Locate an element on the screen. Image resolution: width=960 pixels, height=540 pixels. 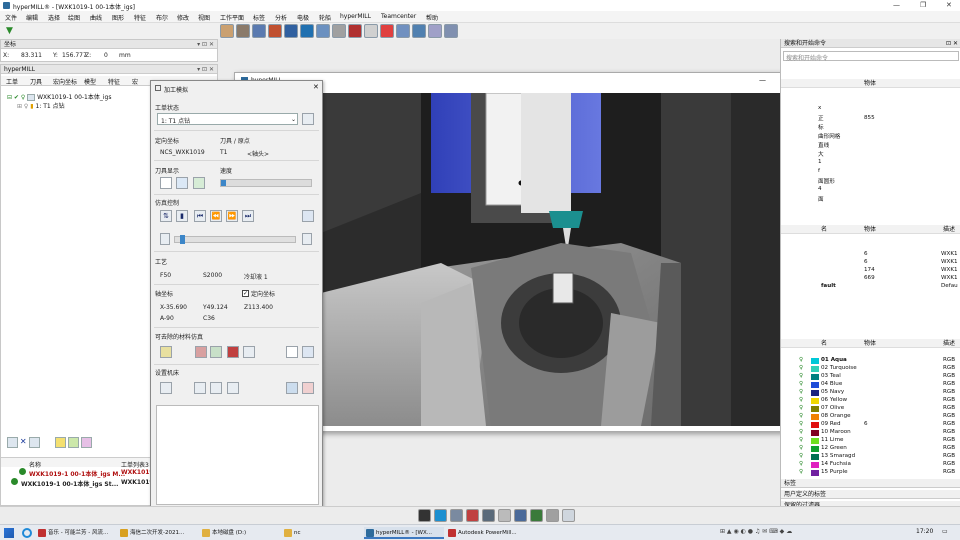
directed-checkbox: ✓ is located at coordinates (245, 293).